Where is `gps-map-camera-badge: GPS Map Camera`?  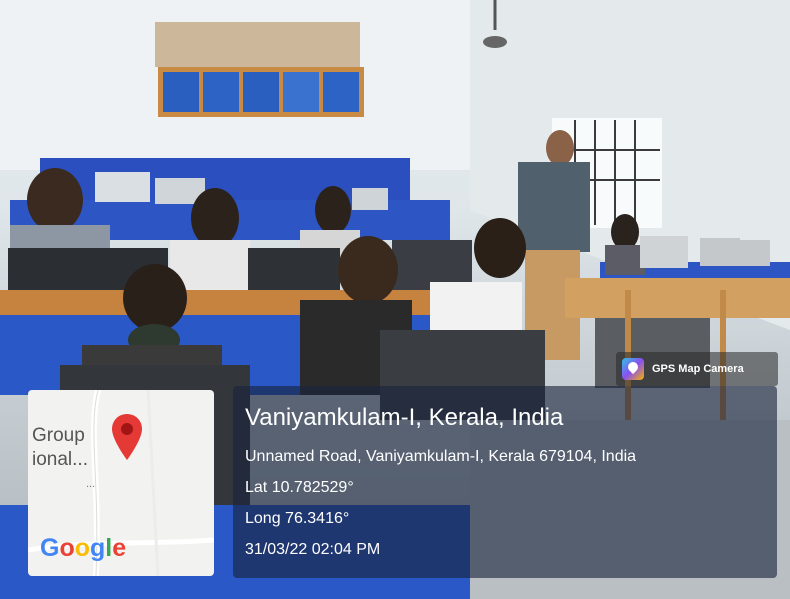 gps-map-camera-badge: GPS Map Camera is located at coordinates (697, 369).